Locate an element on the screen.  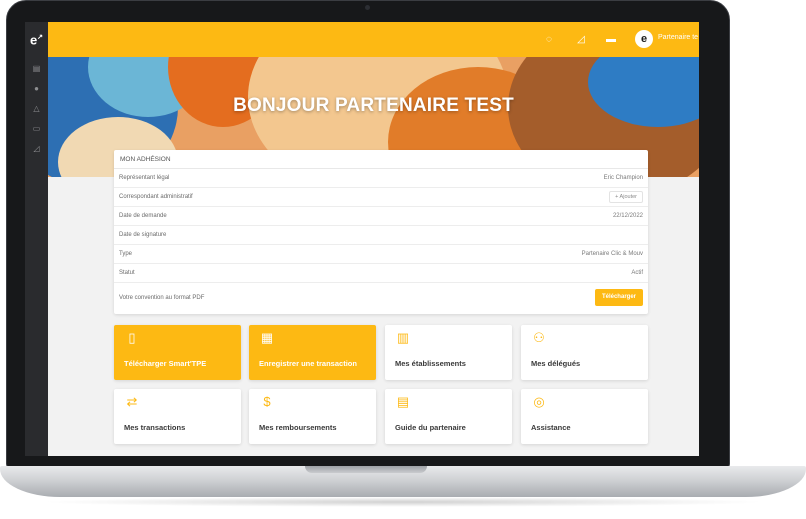
adhesion-row: Type Partenaire Clic & Mouv is located at coordinates (381, 254).